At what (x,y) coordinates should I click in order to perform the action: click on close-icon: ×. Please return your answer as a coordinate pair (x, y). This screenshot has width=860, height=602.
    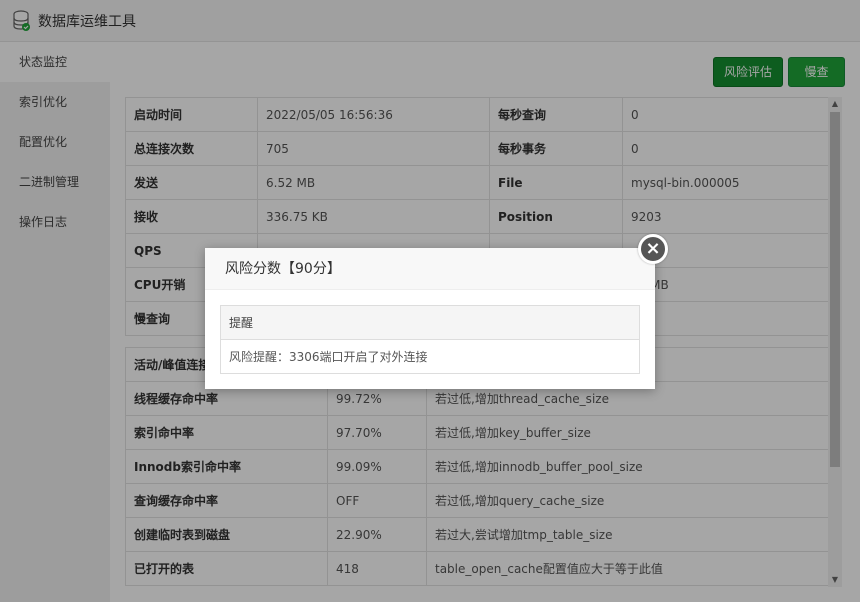
    Looking at the image, I should click on (653, 249).